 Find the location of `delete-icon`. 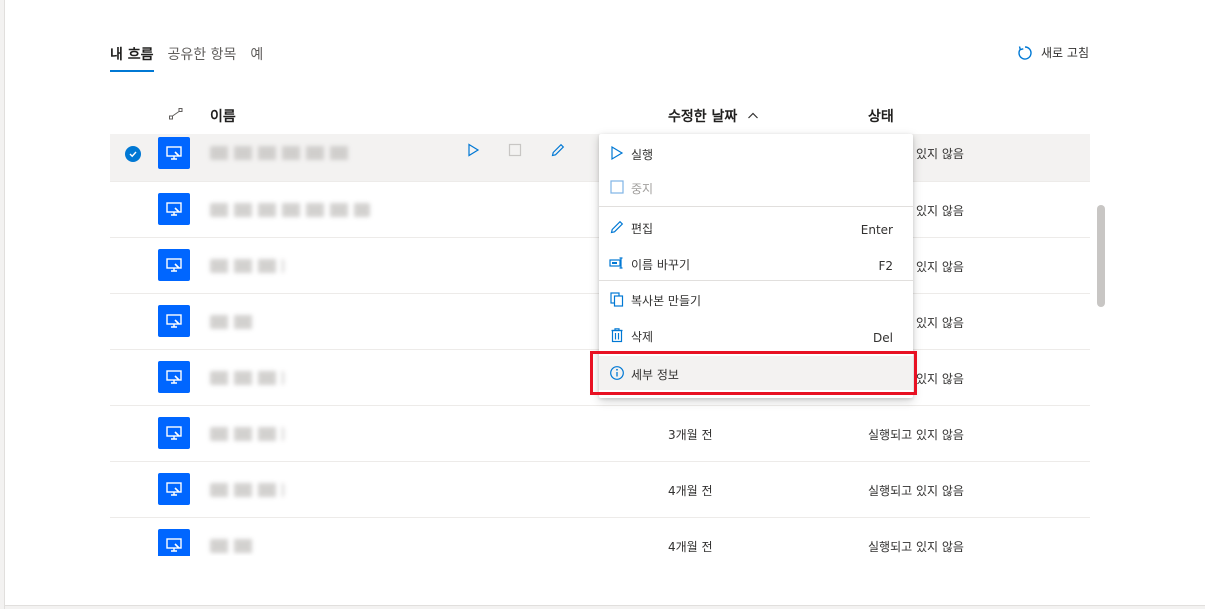

delete-icon is located at coordinates (617, 335).